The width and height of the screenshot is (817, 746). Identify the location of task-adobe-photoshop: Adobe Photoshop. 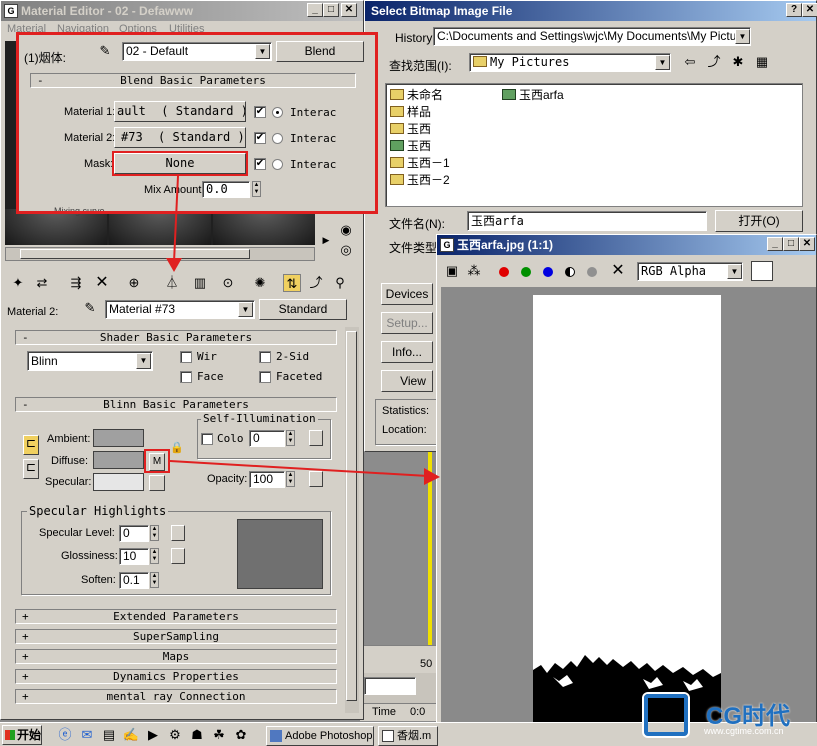
(320, 736).